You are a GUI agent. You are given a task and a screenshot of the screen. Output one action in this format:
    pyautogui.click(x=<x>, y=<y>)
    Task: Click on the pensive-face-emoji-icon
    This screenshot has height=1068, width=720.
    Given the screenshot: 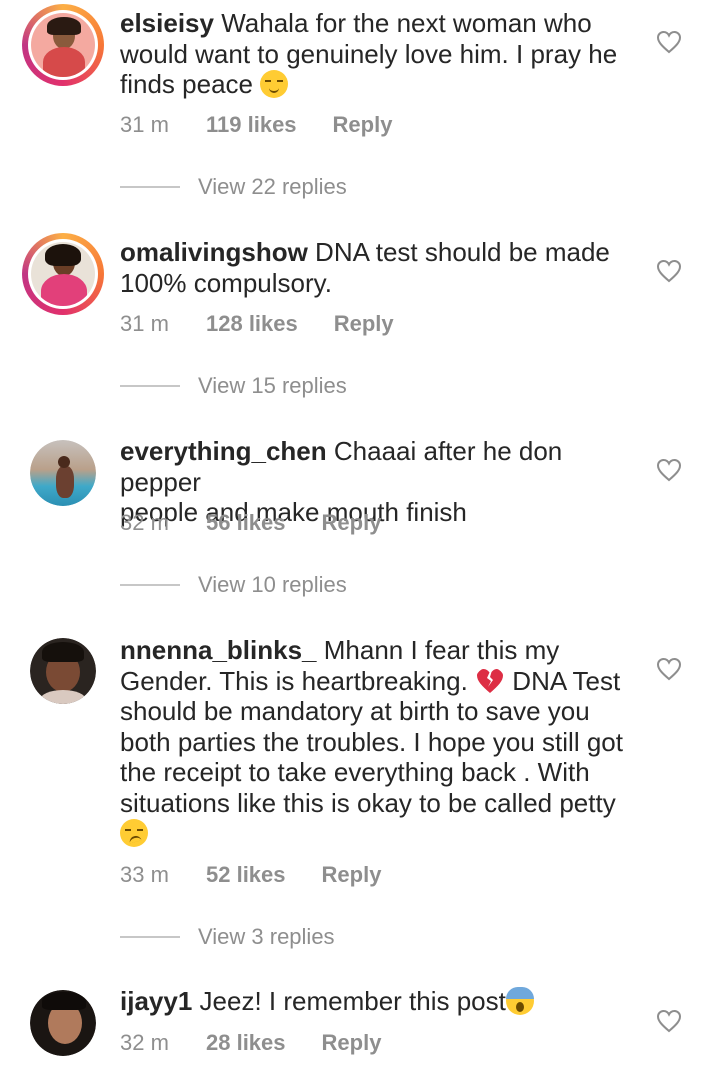 What is the action you would take?
    pyautogui.click(x=274, y=84)
    